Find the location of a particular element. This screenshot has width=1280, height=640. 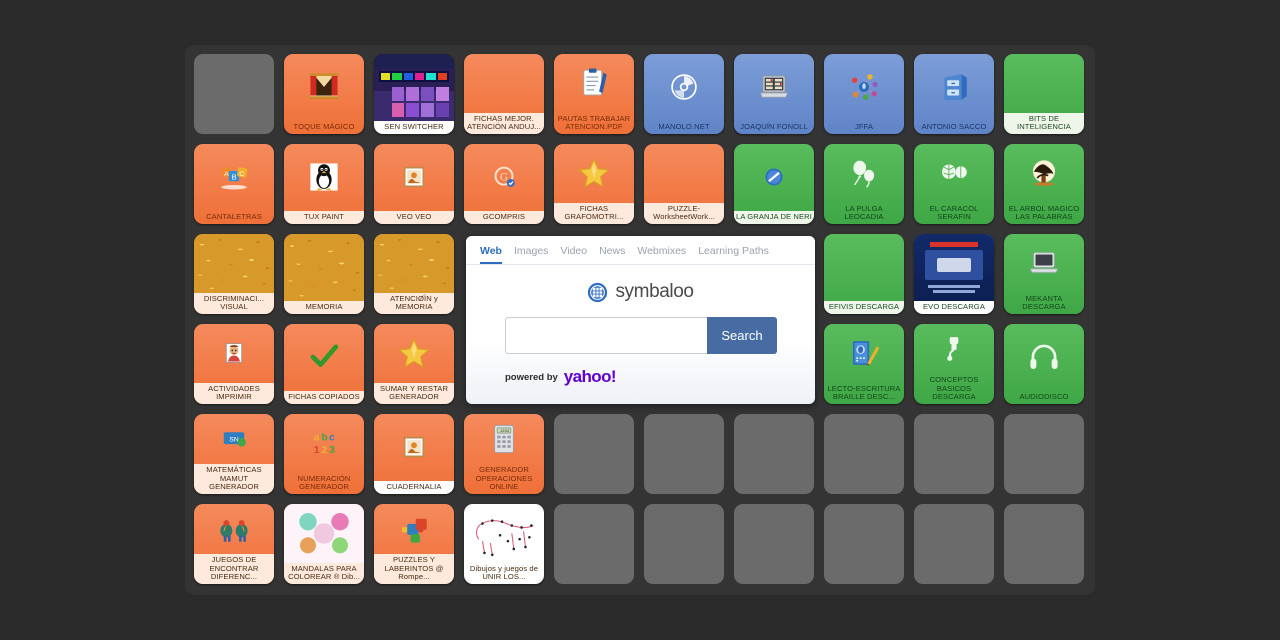

symbaloo-search-widget: Web Images Video News Webmixes Learning Paths is located at coordinates (640, 320).